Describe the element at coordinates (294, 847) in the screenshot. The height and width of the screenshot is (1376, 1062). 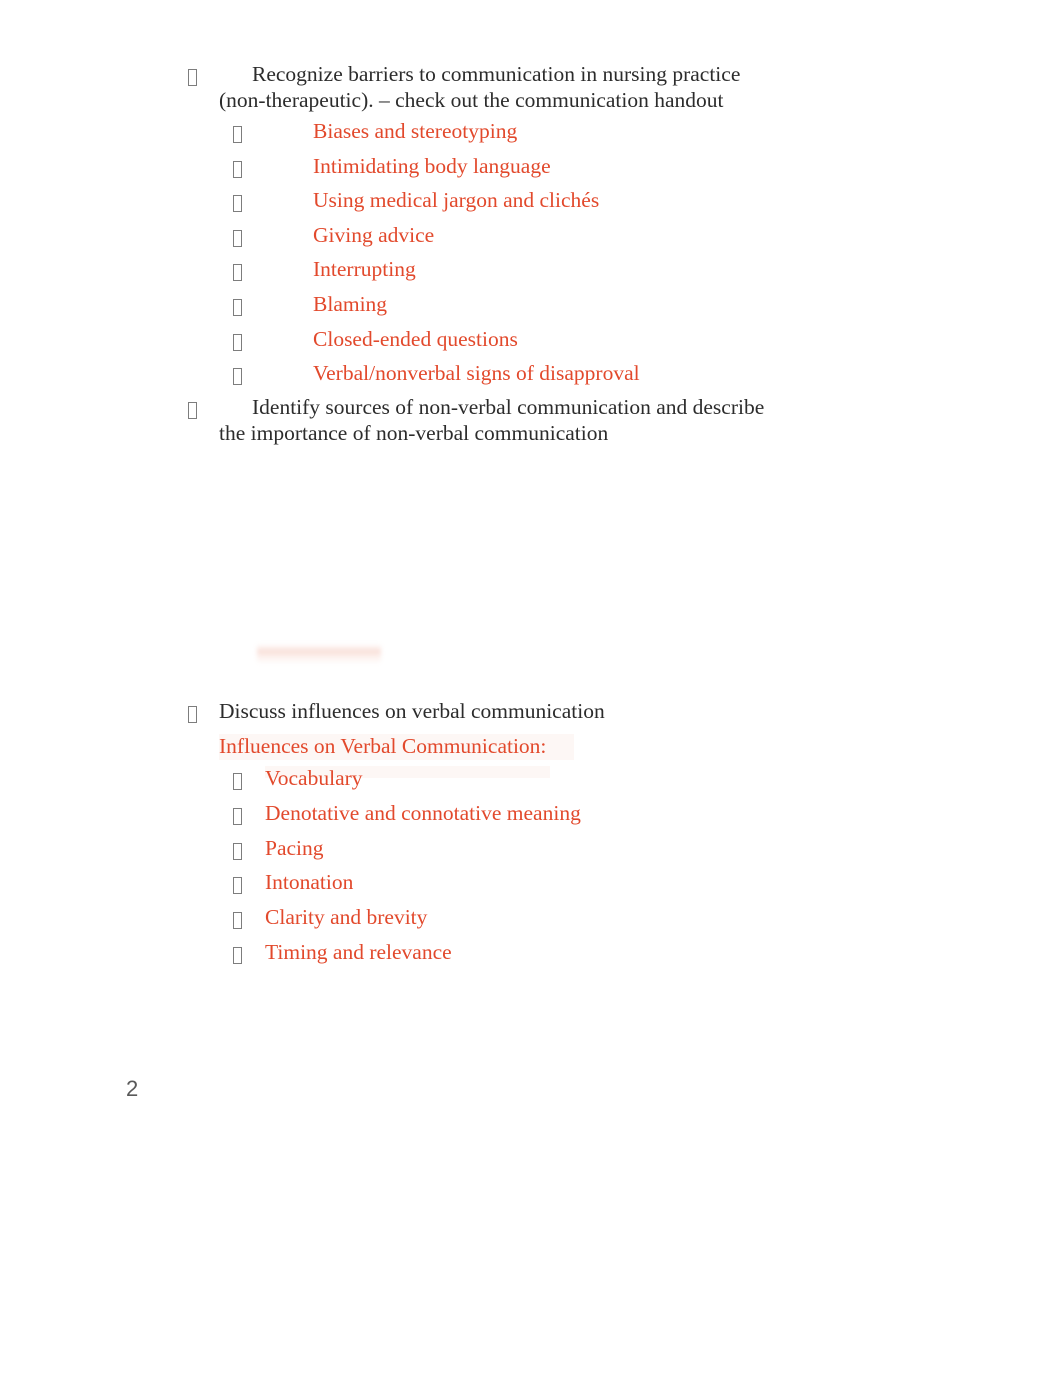
I see `list-item-text: Pacing` at that location.